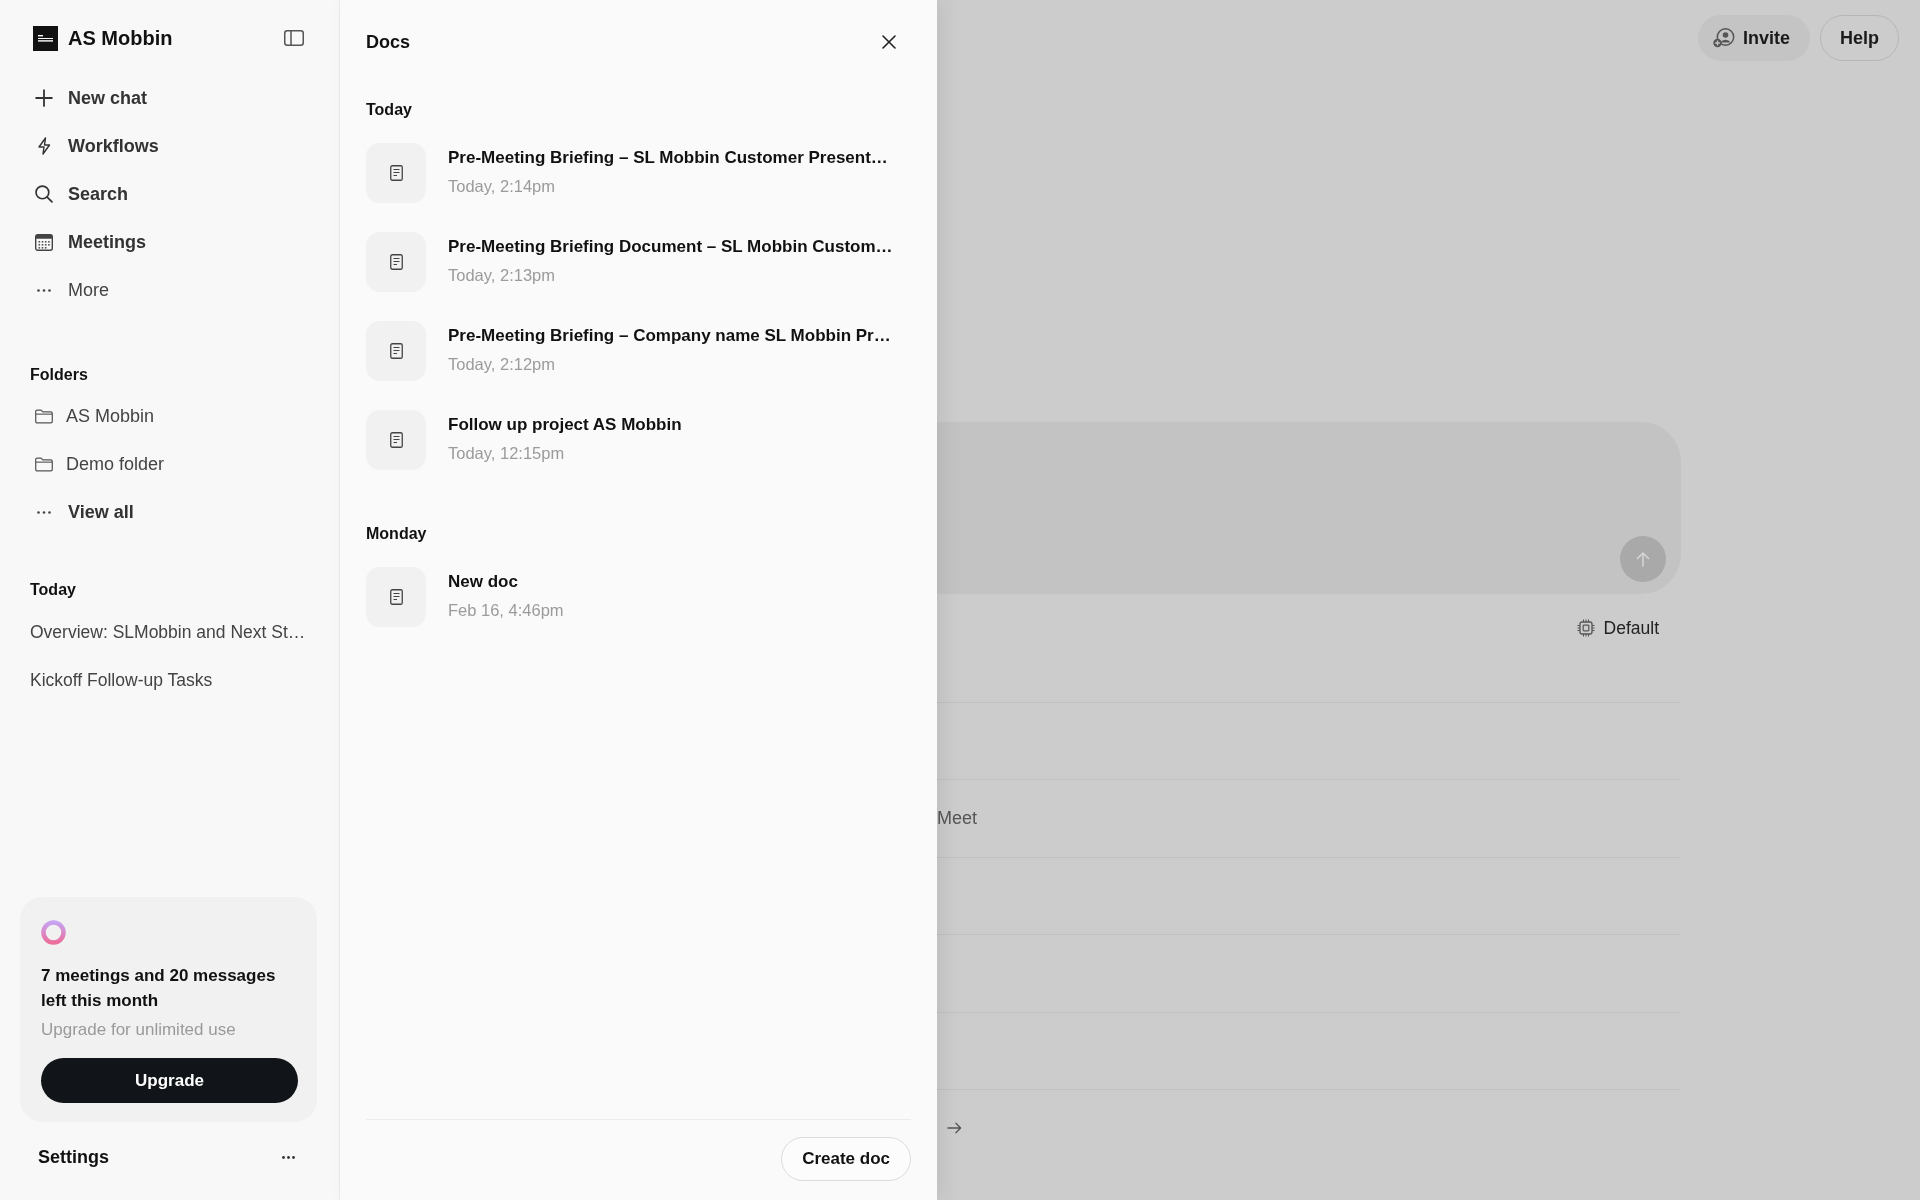 This screenshot has width=1920, height=1200. What do you see at coordinates (506, 453) in the screenshot?
I see `document-time: Today, 12:15pm` at bounding box center [506, 453].